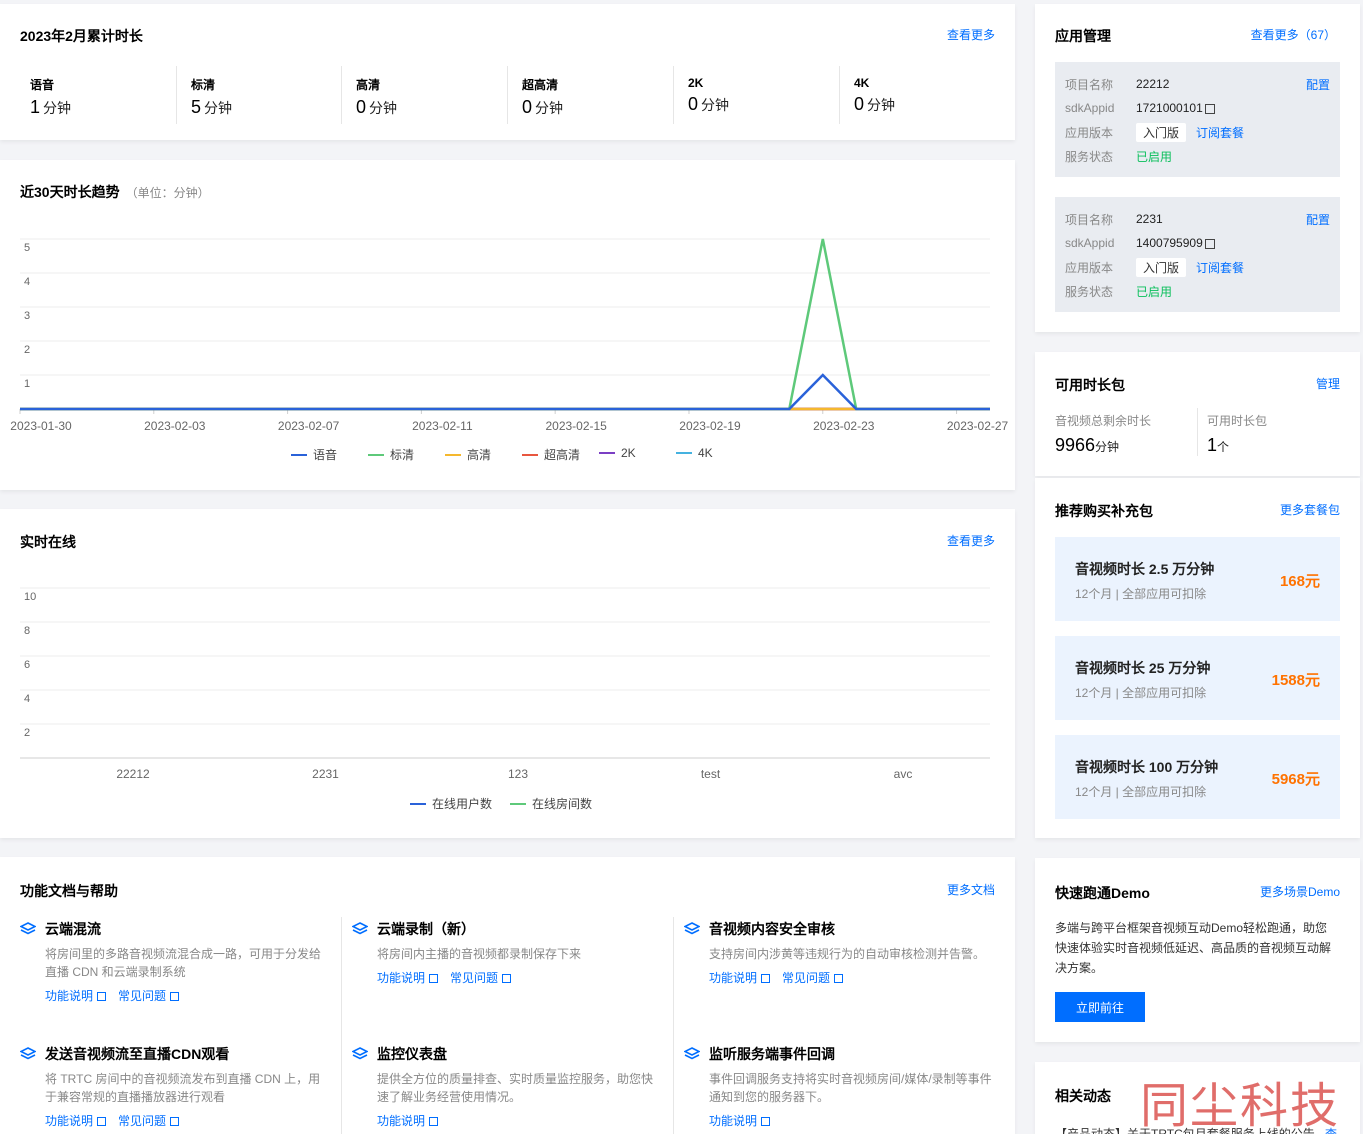  What do you see at coordinates (27, 631) in the screenshot?
I see `y-tick-label: 8` at bounding box center [27, 631].